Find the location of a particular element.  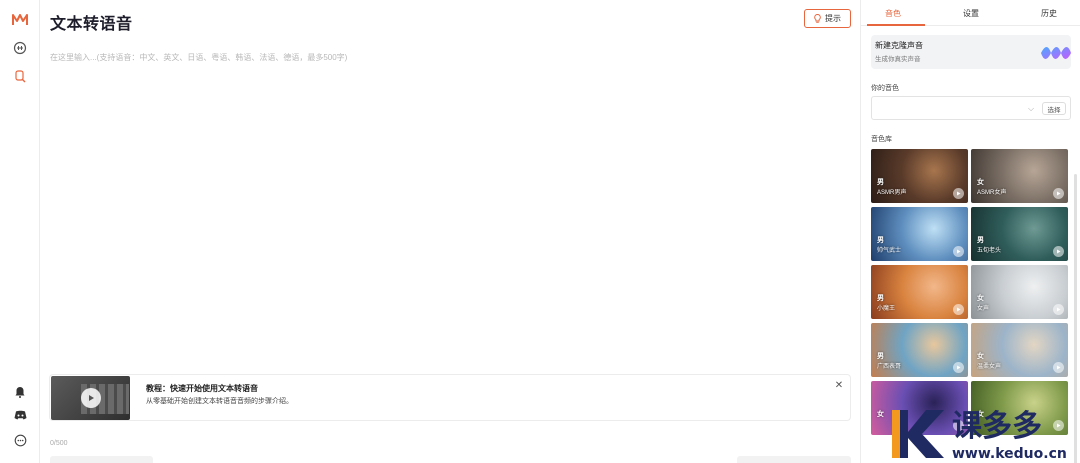

voice-card: 男 ASMR男声 is located at coordinates (919, 176).